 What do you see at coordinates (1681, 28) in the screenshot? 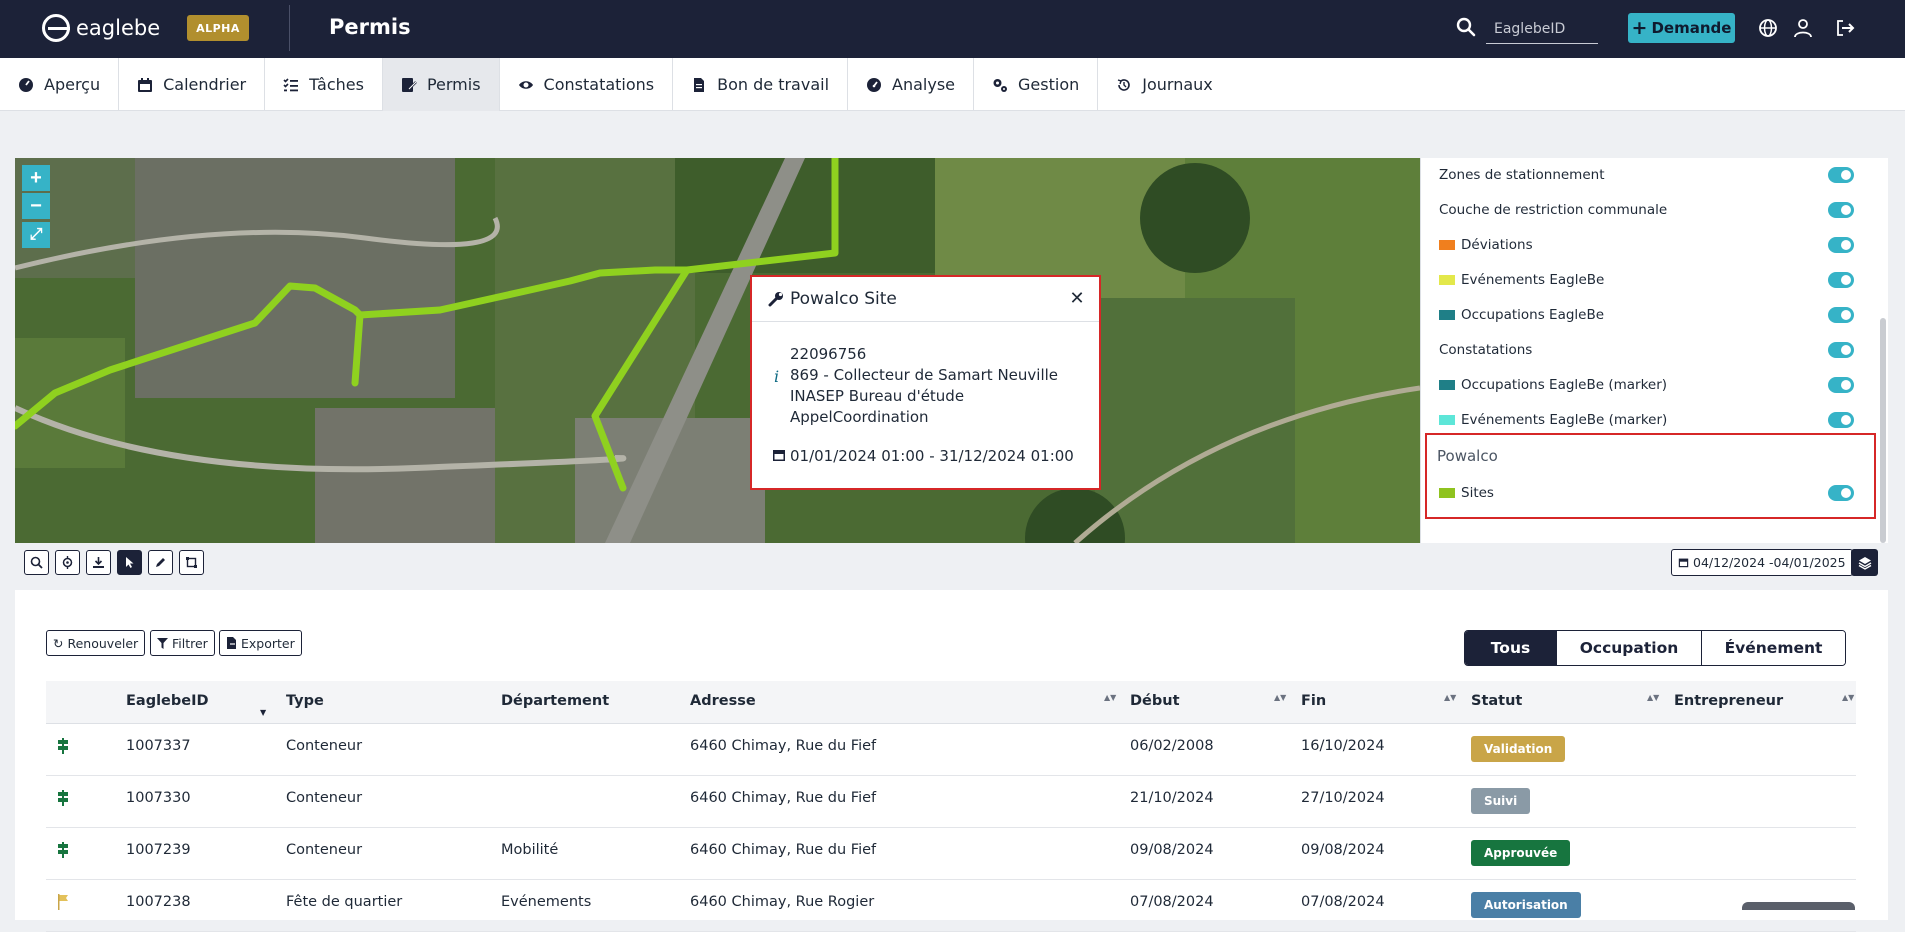
I see `new-request-button: + Demande` at bounding box center [1681, 28].